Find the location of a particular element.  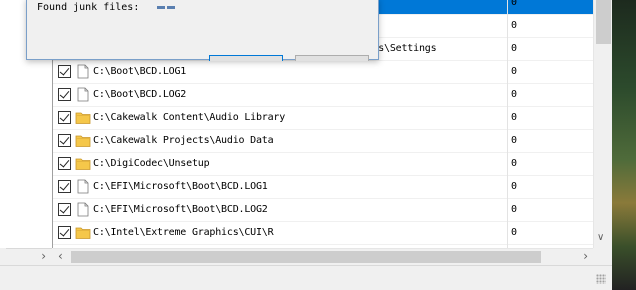

list-row: C:\Cakewalk Content\Audio Library 0 is located at coordinates (323, 118).